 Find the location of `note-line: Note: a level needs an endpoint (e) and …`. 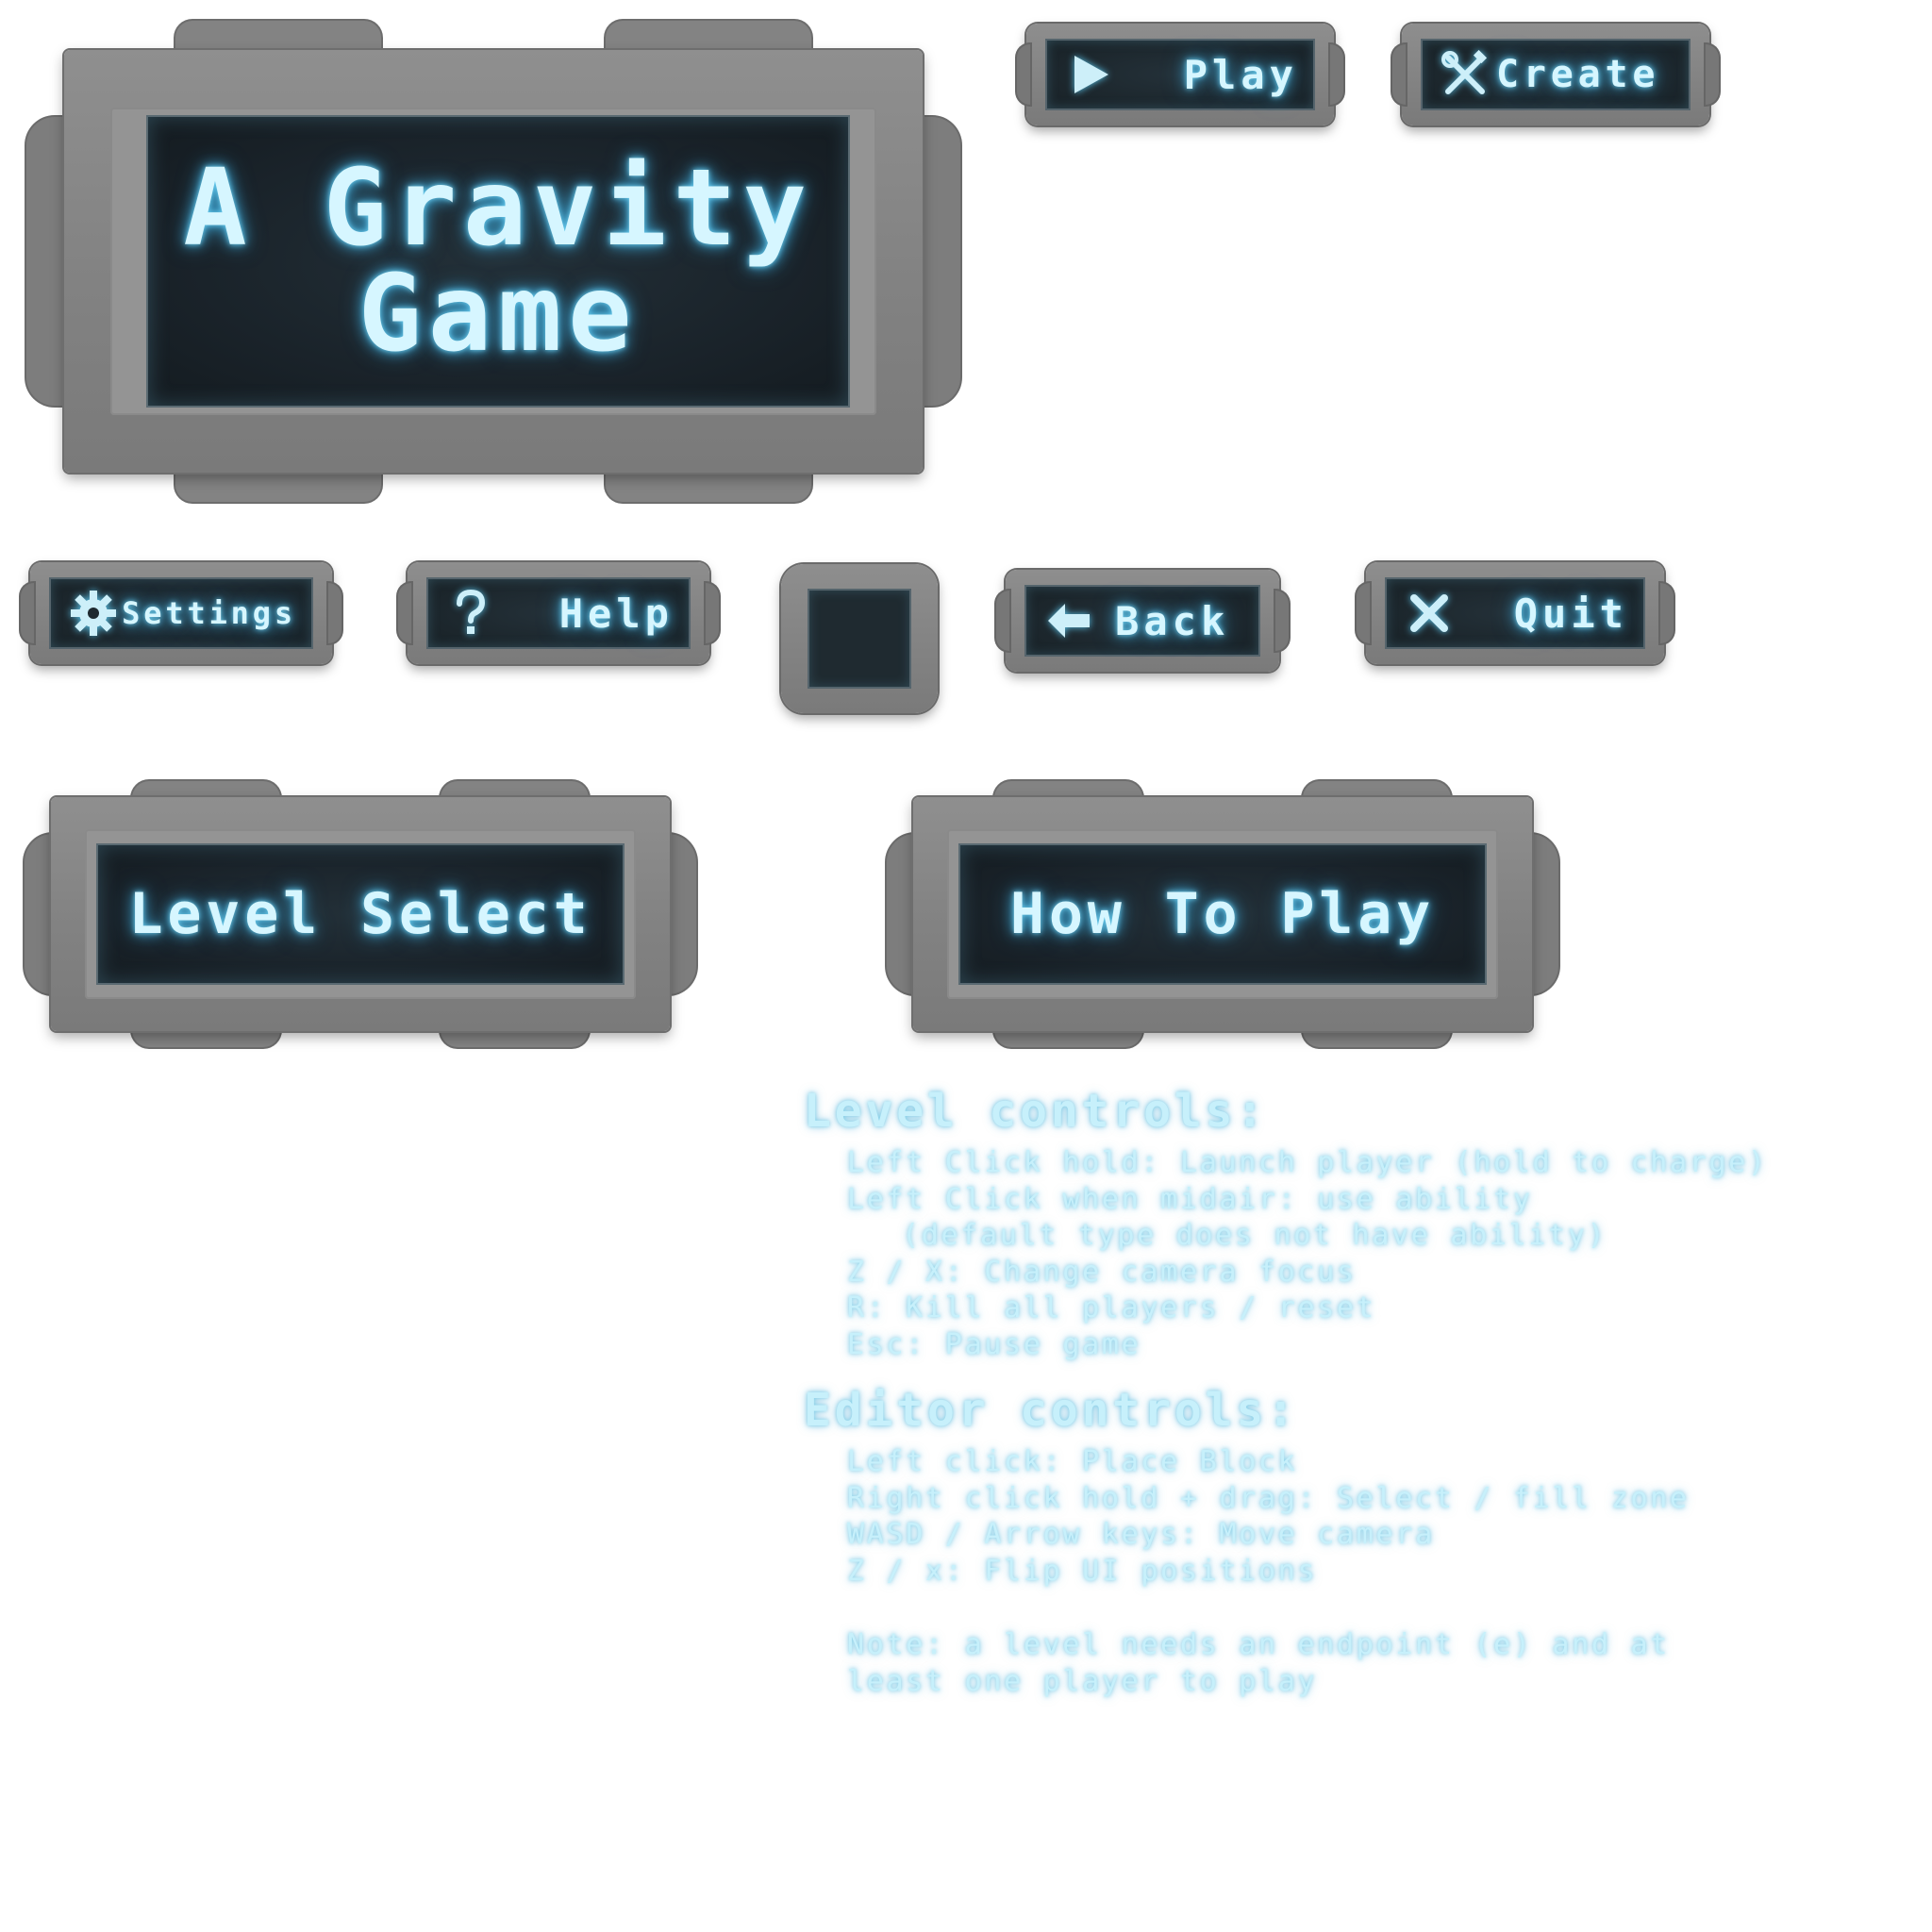

note-line: Note: a level needs an endpoint (e) and … is located at coordinates (1258, 1645).